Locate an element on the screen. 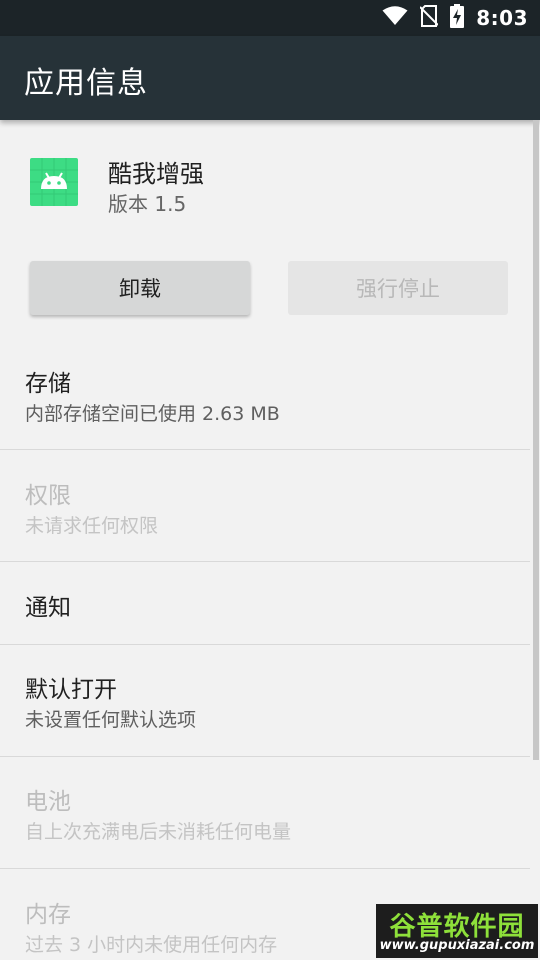 The width and height of the screenshot is (540, 960). settings-row-permissions: 权限 未请求任何权限 is located at coordinates (265, 506).